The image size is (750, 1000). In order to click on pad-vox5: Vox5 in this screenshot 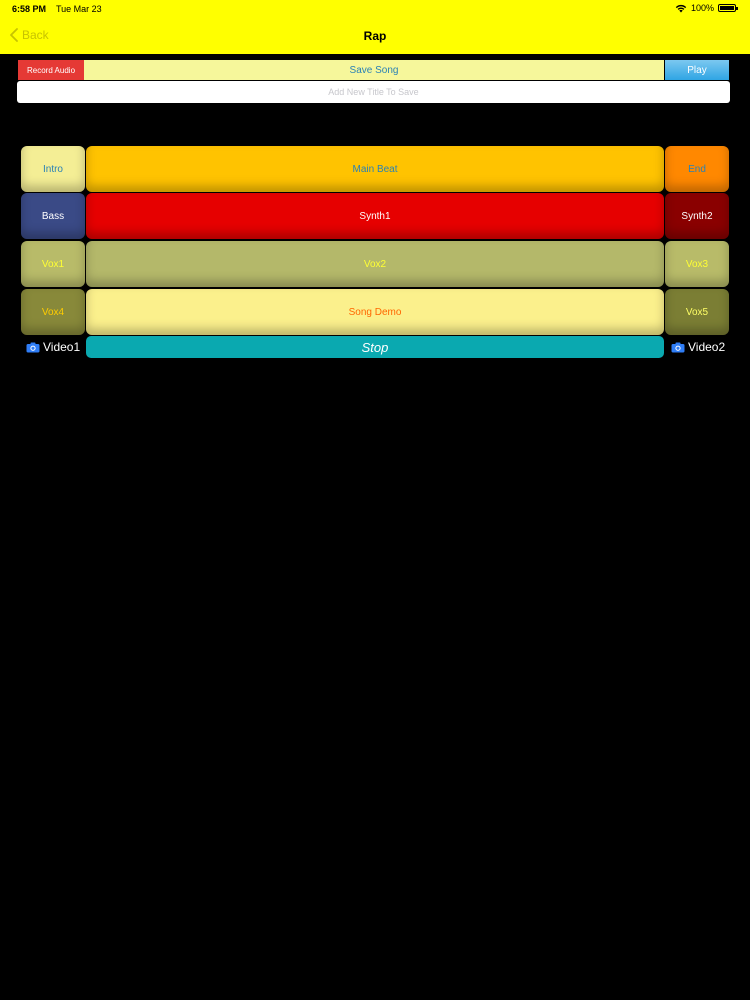, I will do `click(697, 312)`.